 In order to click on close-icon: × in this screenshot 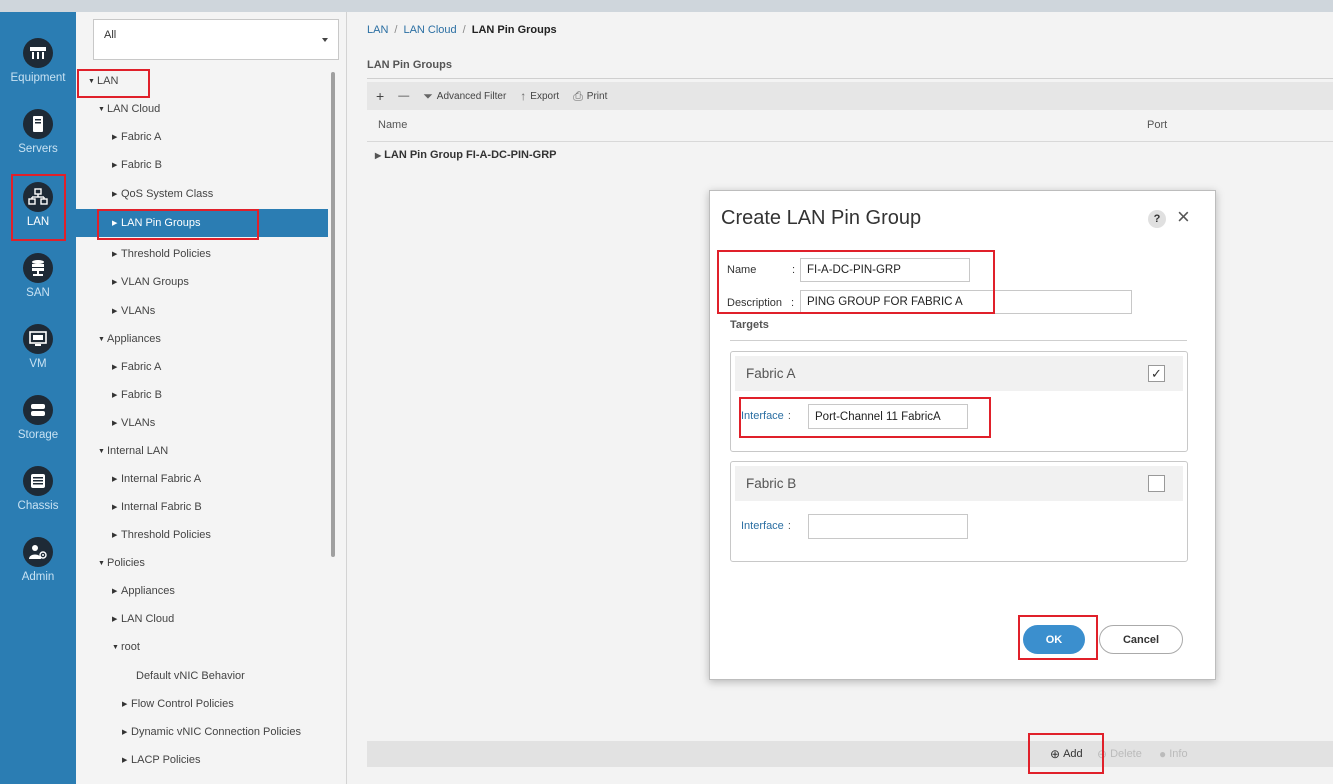, I will do `click(1183, 217)`.